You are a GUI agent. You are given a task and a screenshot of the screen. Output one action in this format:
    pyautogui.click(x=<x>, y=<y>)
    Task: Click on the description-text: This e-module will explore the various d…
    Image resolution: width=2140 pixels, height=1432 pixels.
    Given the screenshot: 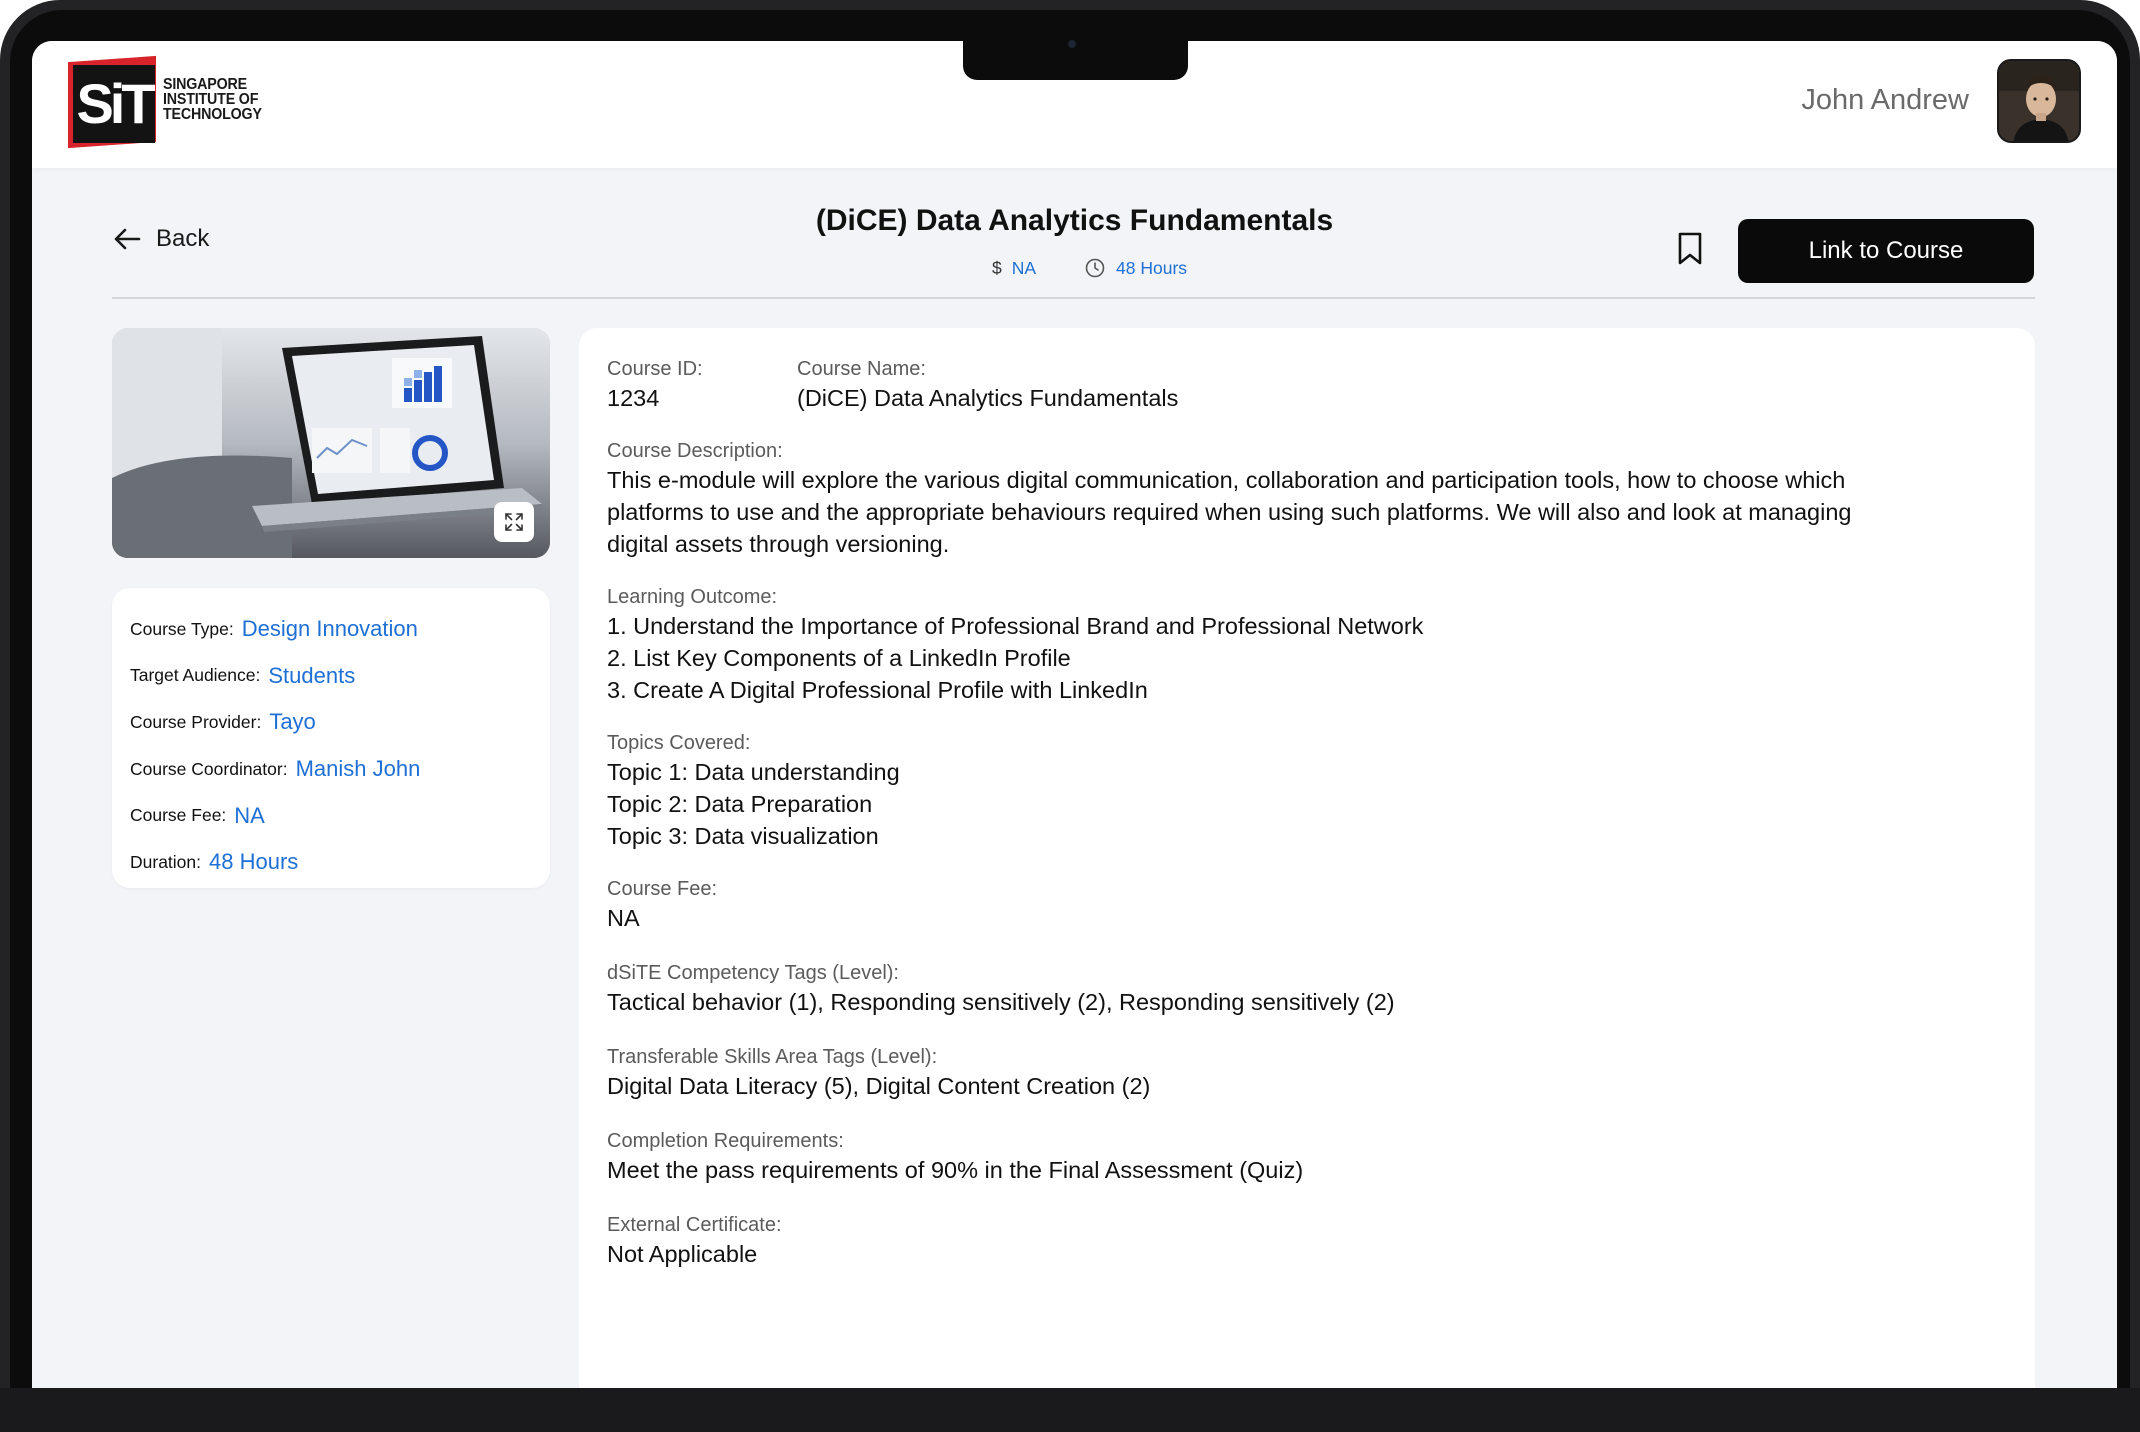 What is the action you would take?
    pyautogui.click(x=1307, y=512)
    